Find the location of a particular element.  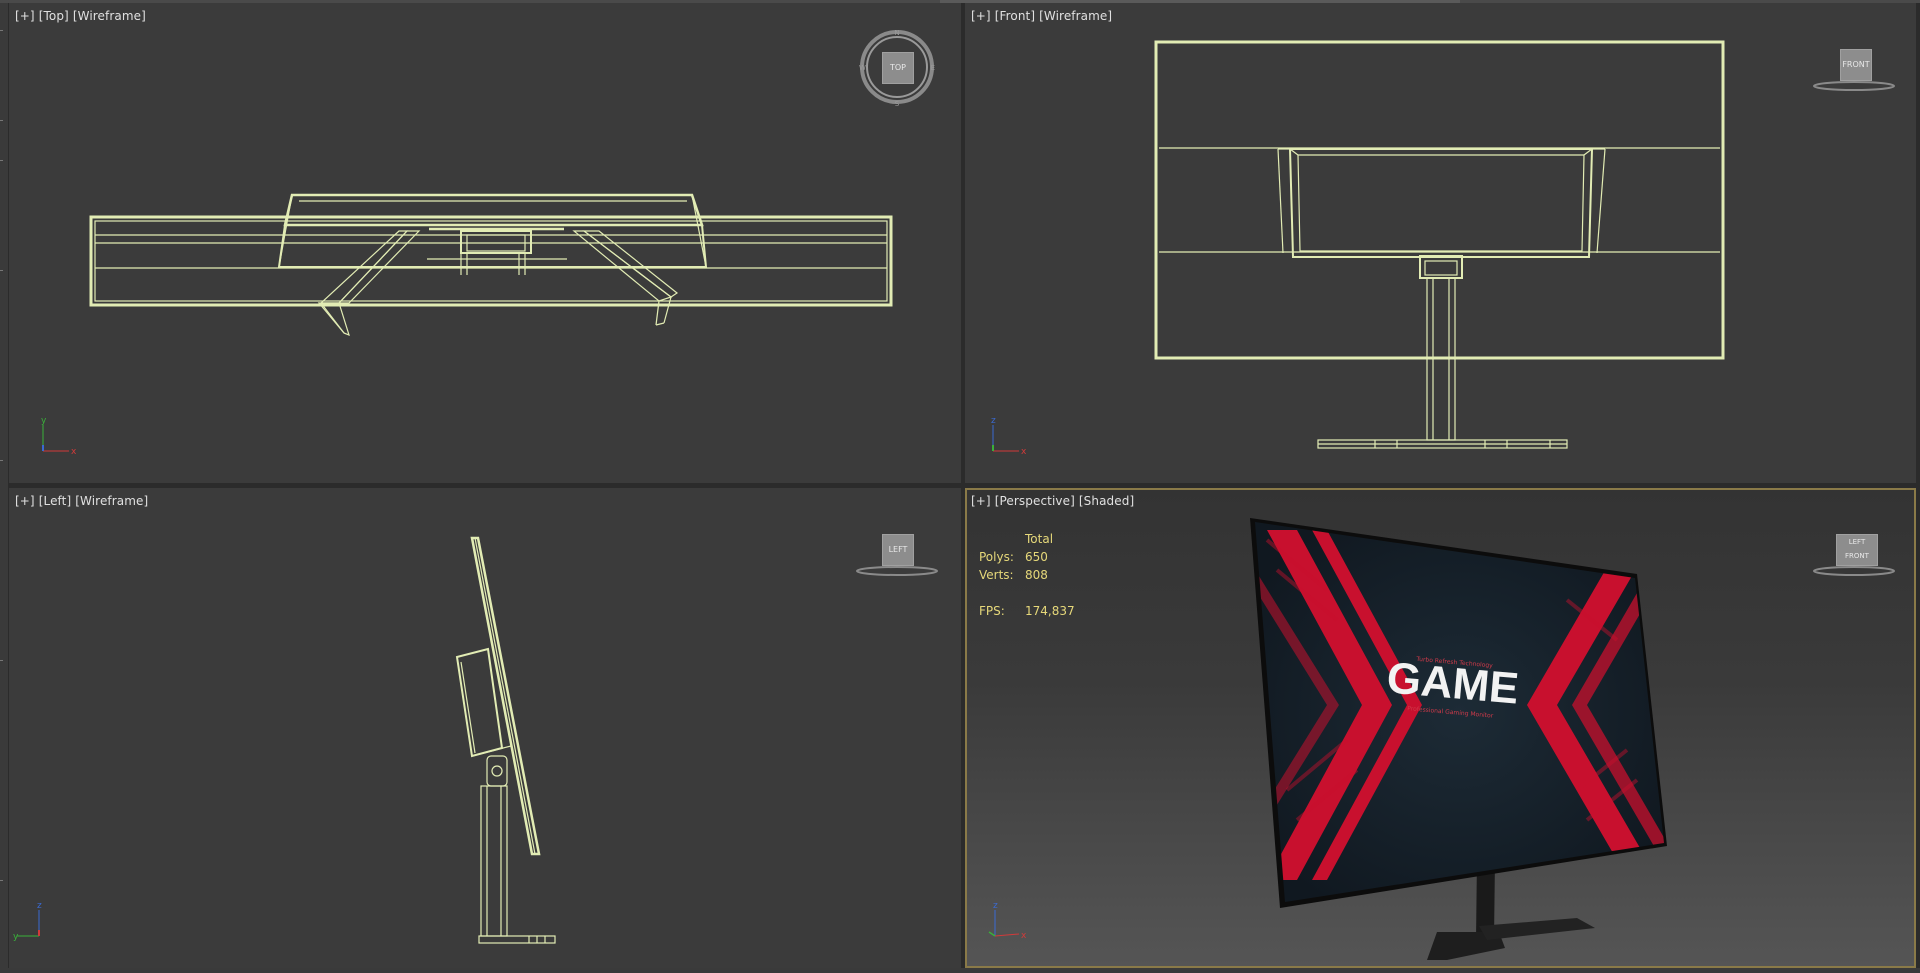

viewcube: N E S W TOP is located at coordinates (897, 67).